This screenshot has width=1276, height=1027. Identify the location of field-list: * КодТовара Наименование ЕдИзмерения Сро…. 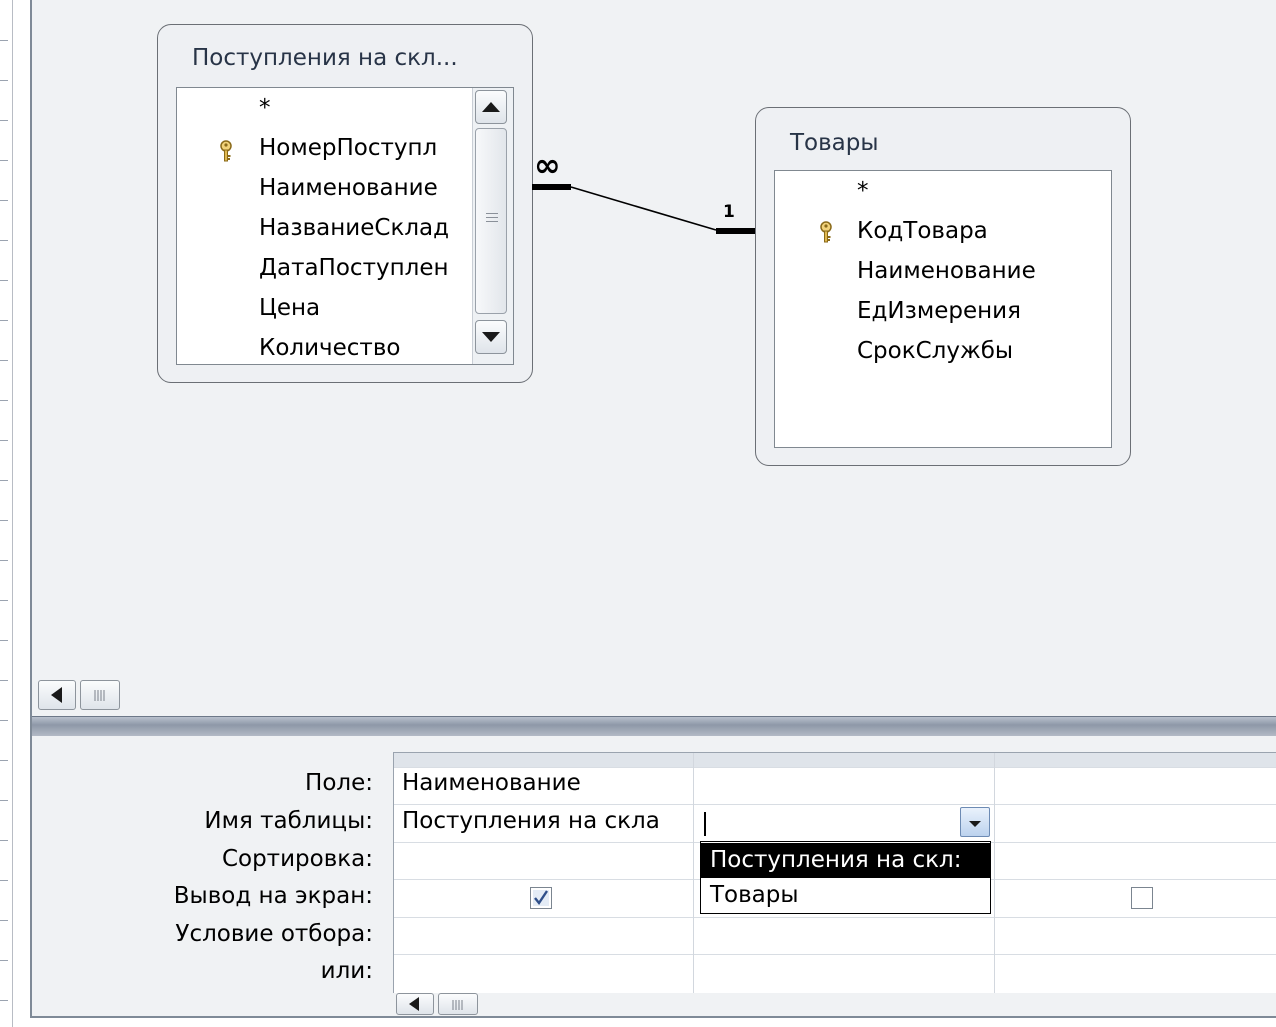
(943, 309).